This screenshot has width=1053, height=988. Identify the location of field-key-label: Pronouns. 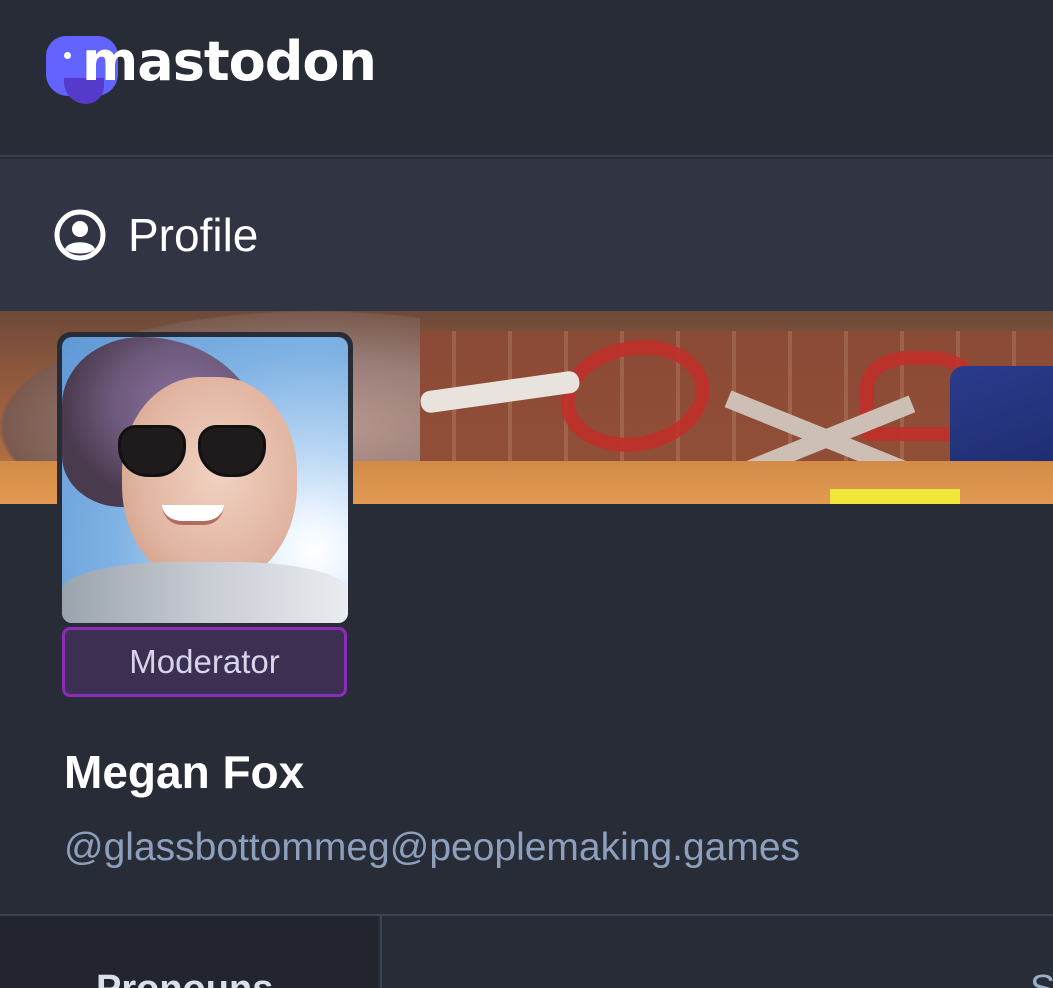
(184, 978).